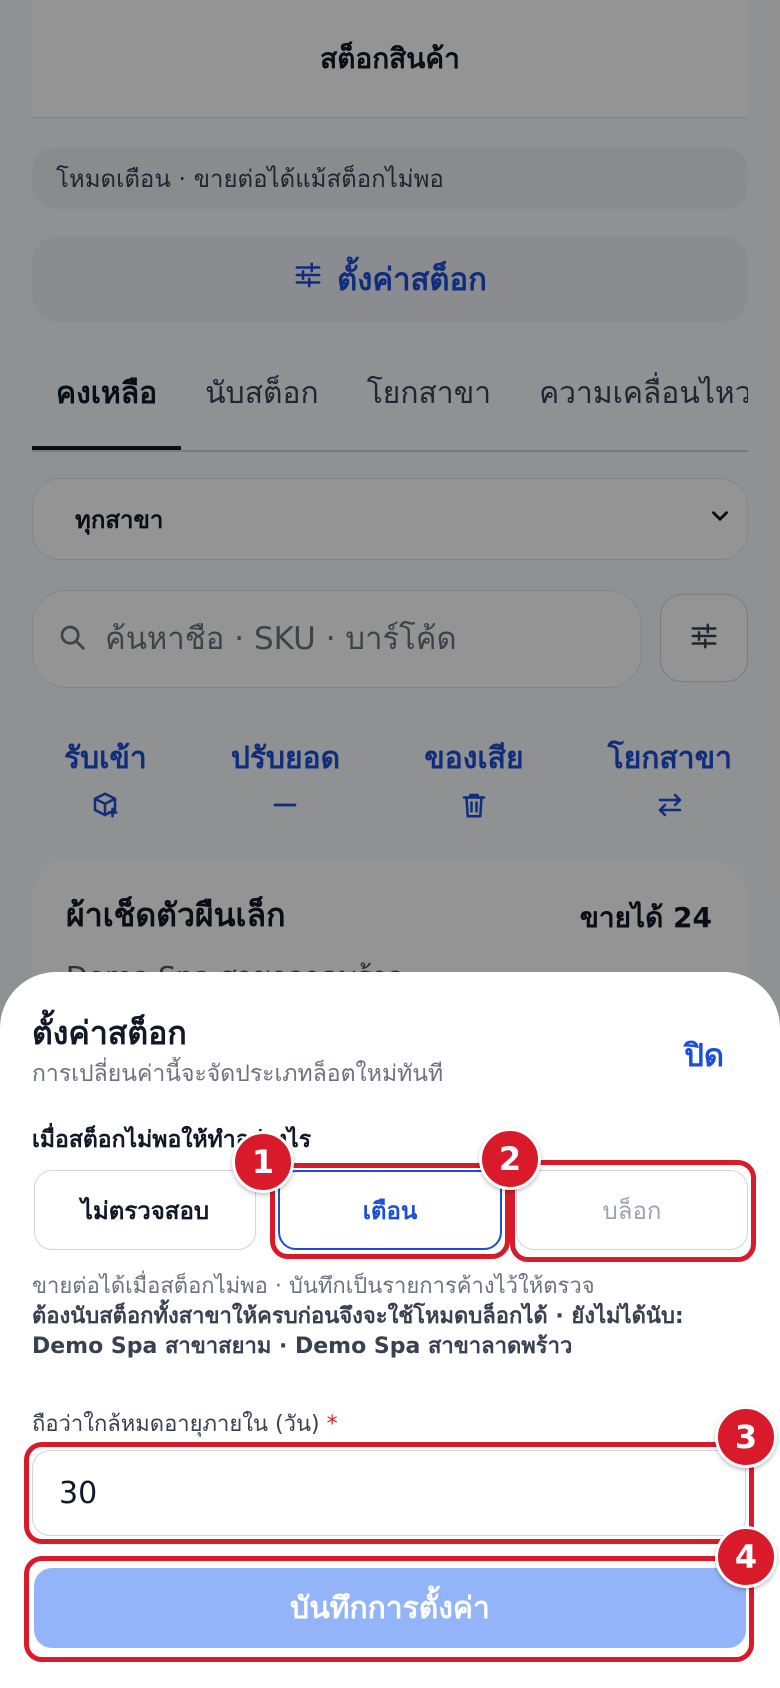  I want to click on annotation-badge-4: 4, so click(746, 1557).